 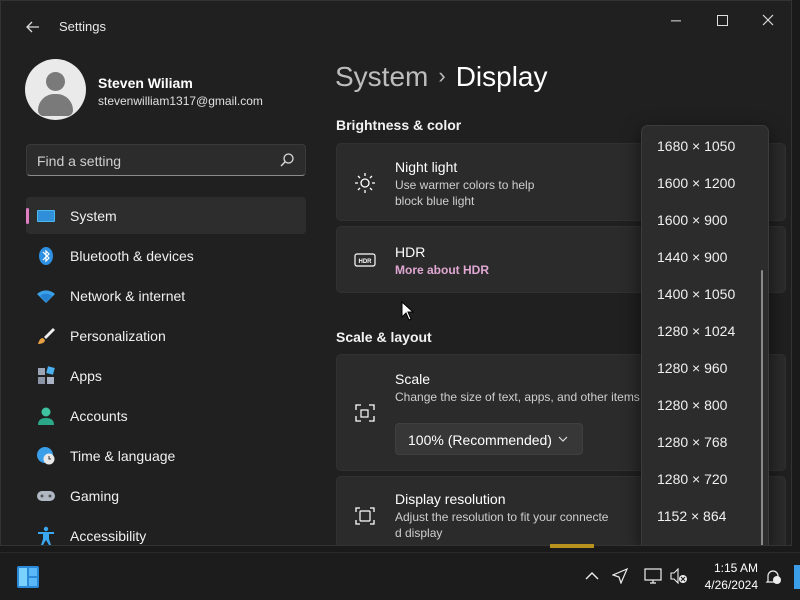 What do you see at coordinates (166, 415) in the screenshot?
I see `sidebar-item-accounts: Accounts` at bounding box center [166, 415].